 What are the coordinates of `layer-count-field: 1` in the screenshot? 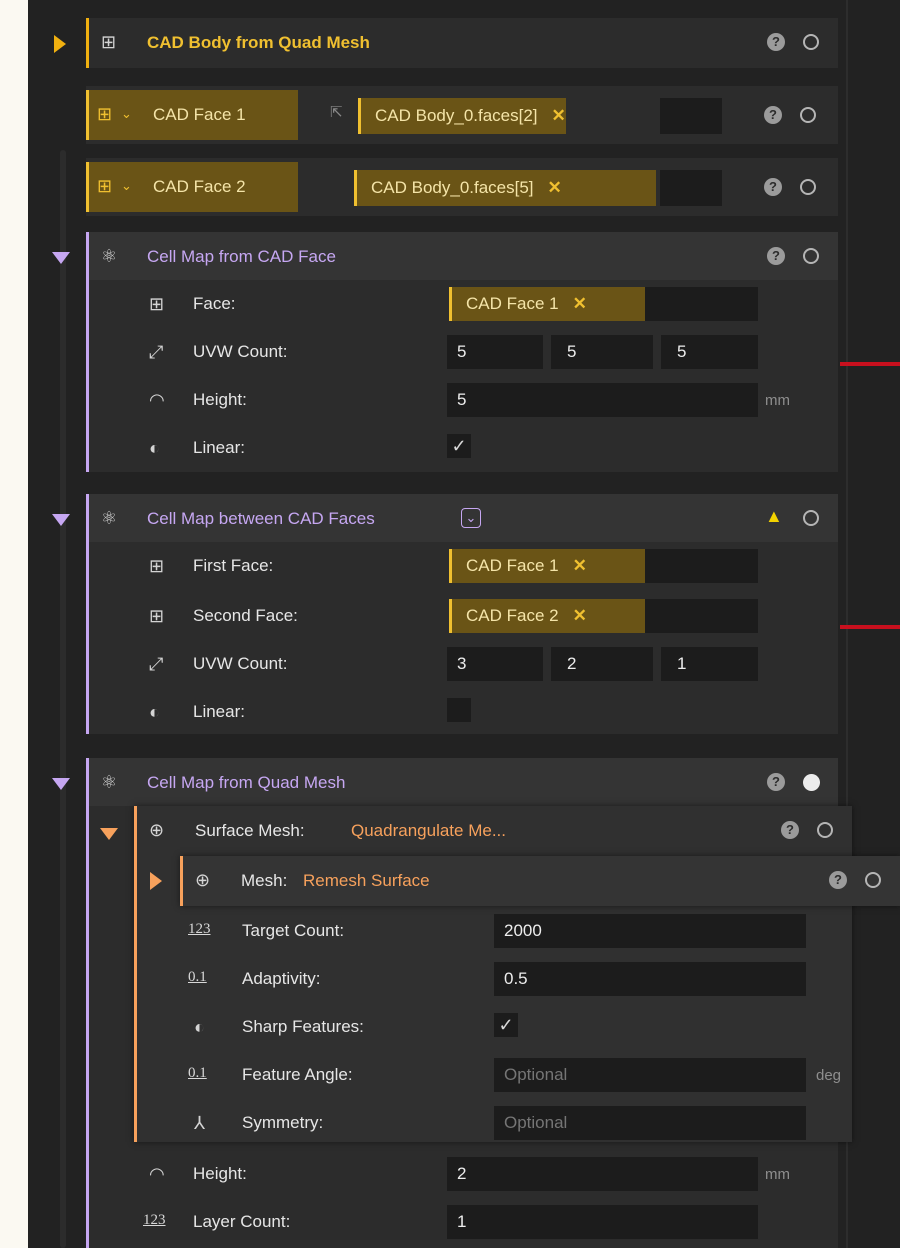 It's located at (602, 1222).